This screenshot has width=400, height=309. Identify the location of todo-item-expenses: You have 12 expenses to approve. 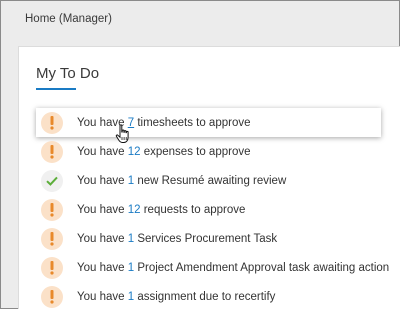
(209, 151).